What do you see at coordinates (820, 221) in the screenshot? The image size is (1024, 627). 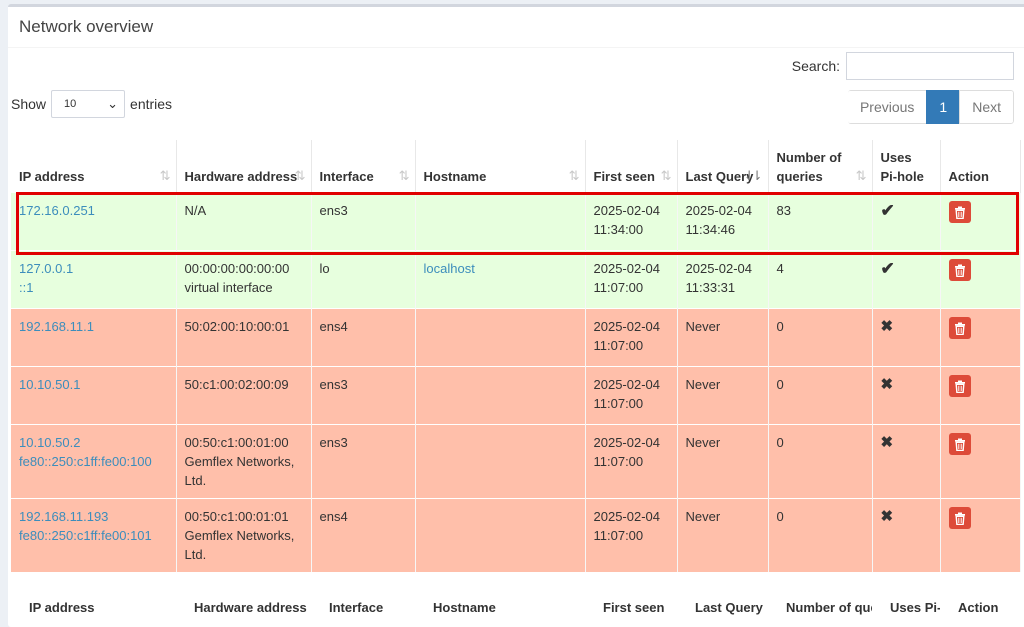 I see `query-count-cell: 83` at bounding box center [820, 221].